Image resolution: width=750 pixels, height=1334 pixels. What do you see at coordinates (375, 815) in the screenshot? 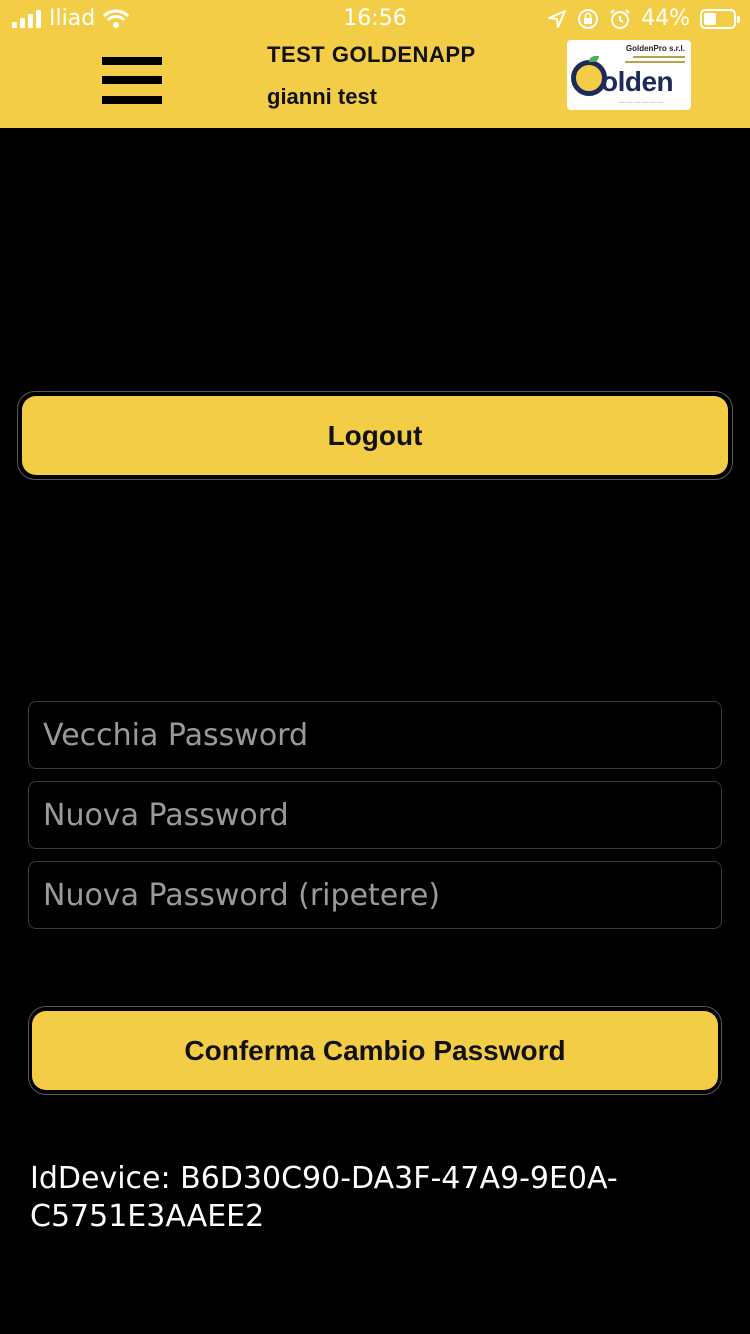
I see `new-password-field` at bounding box center [375, 815].